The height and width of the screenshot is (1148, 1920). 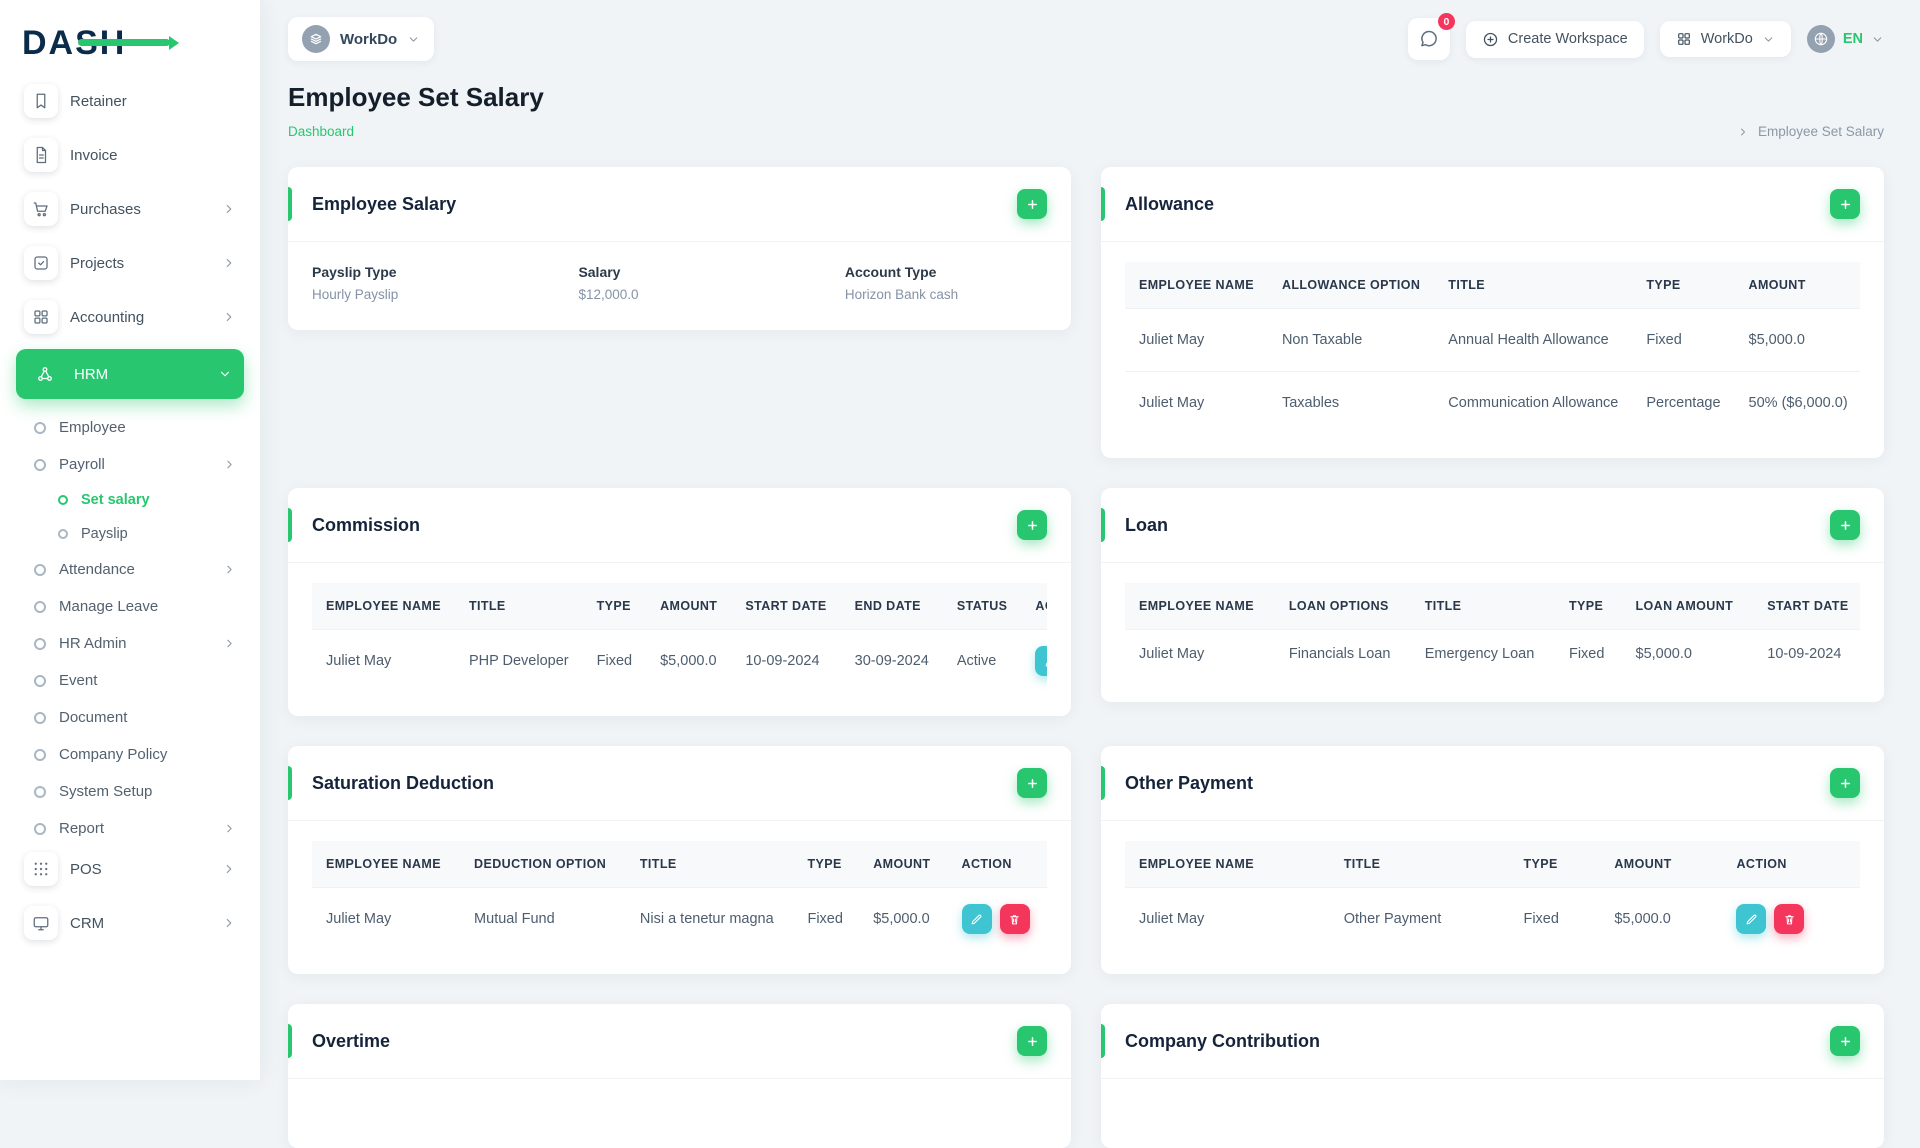 What do you see at coordinates (1492, 1041) in the screenshot?
I see `card-header: Company Contribution` at bounding box center [1492, 1041].